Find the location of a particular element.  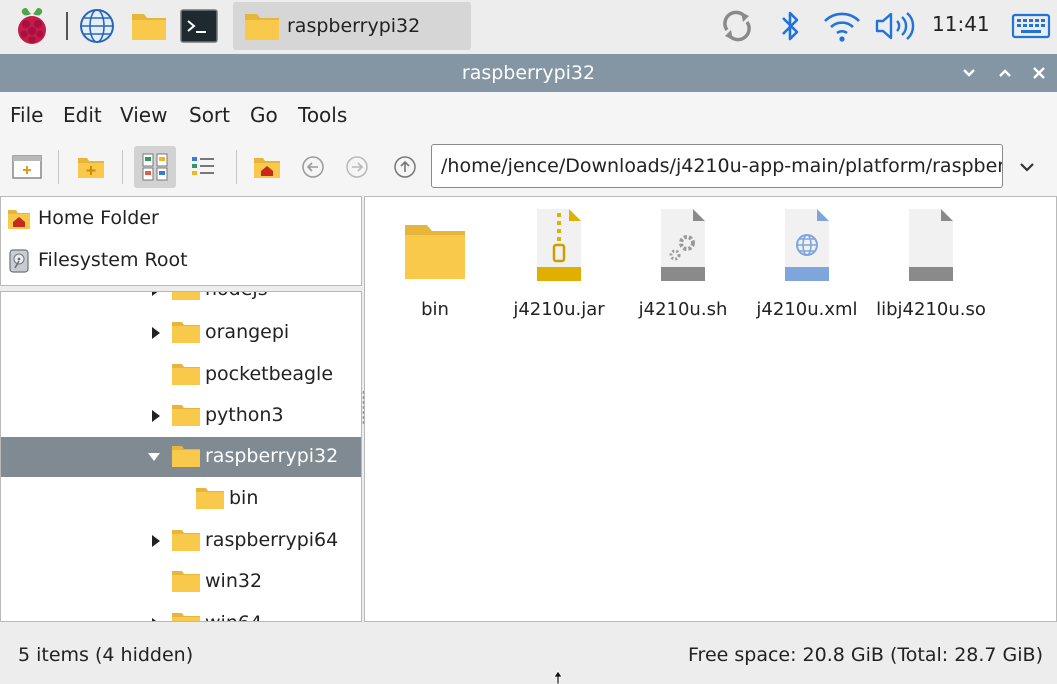

window-titlebar: raspberrypi32 is located at coordinates (528, 73).